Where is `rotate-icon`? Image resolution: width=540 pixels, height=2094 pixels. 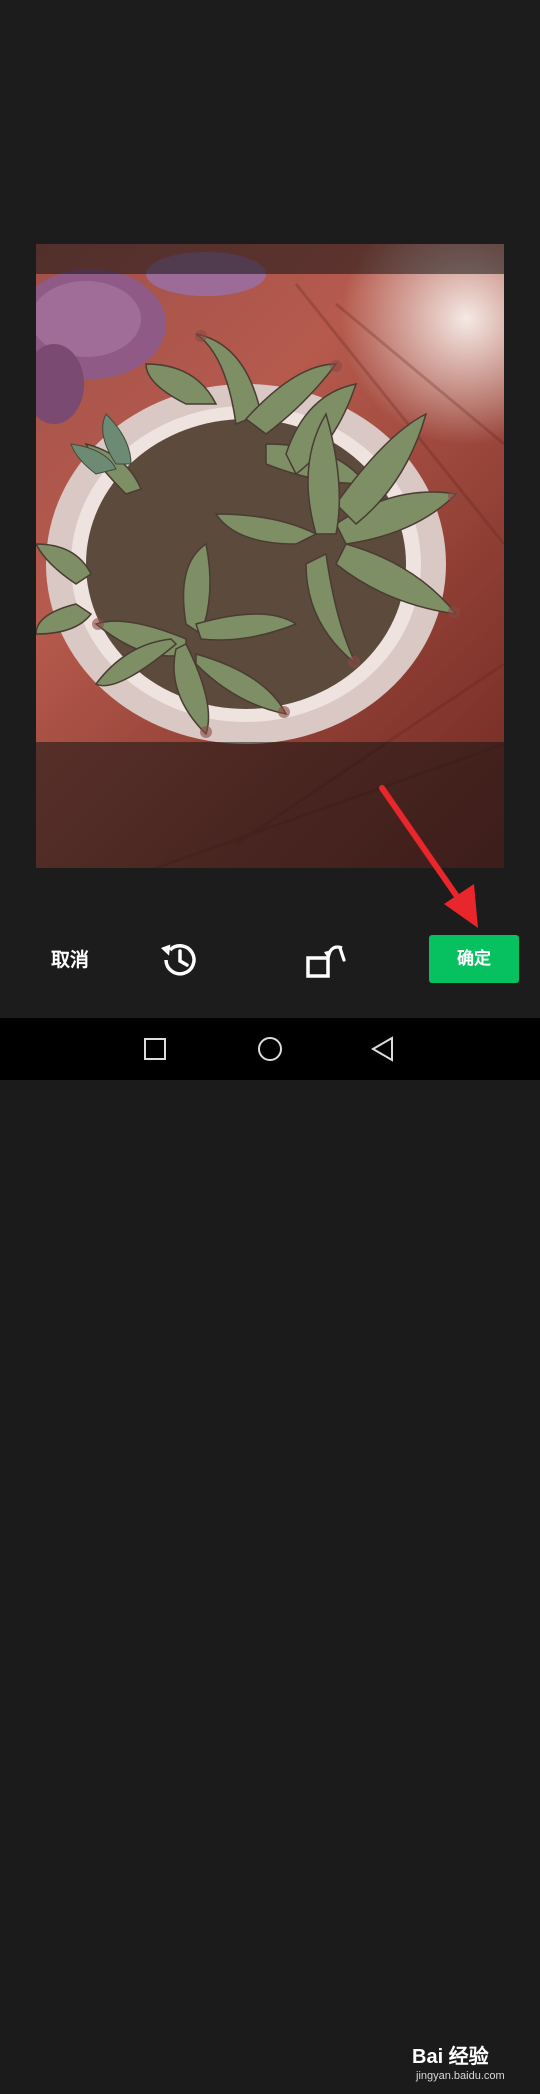
rotate-icon is located at coordinates (326, 960).